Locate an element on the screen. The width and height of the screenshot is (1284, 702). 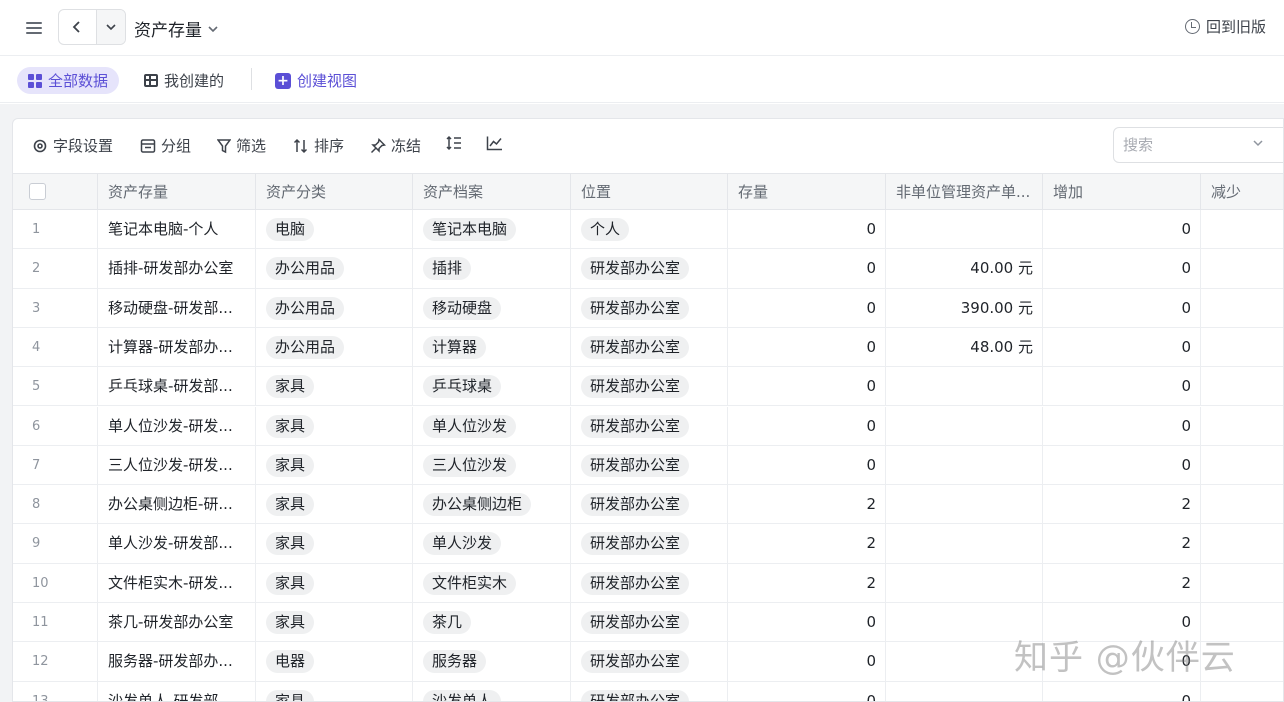
table-row: 7 三人位沙发-研发... 家具 三人位沙发 研发部办公室 0 0 is located at coordinates (648, 465).